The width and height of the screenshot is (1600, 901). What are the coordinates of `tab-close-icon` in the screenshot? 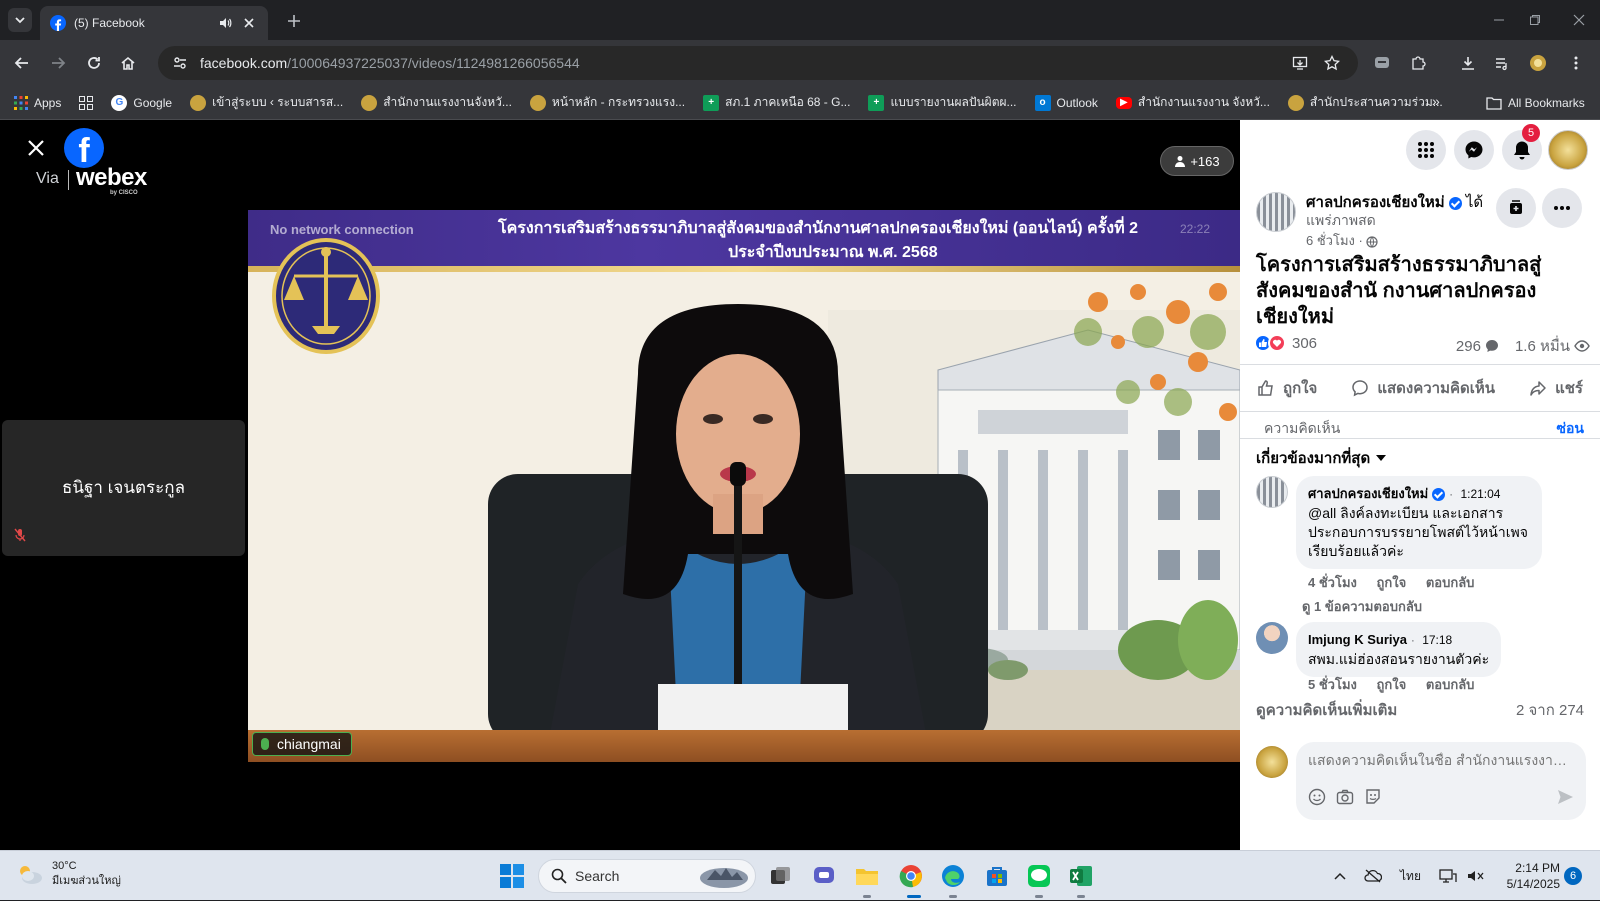 It's located at (249, 23).